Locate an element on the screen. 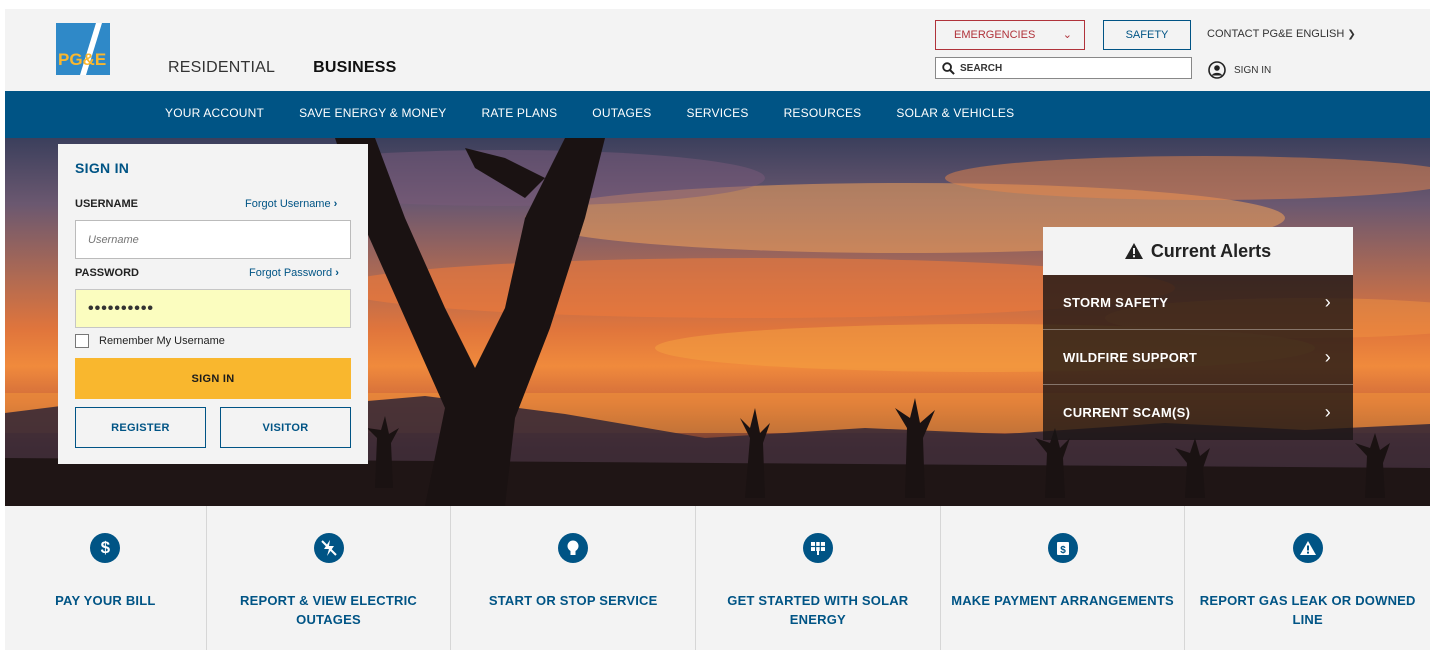  emergencies-dropdown: EMERGENCIES ⌄ is located at coordinates (1010, 35).